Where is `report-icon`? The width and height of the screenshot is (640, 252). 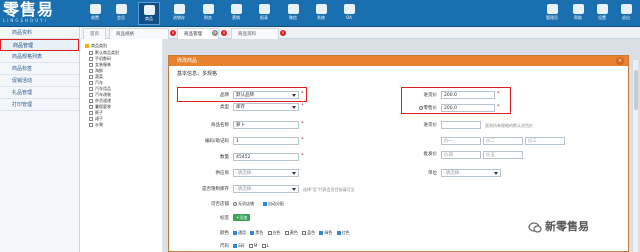
report-icon is located at coordinates (264, 9).